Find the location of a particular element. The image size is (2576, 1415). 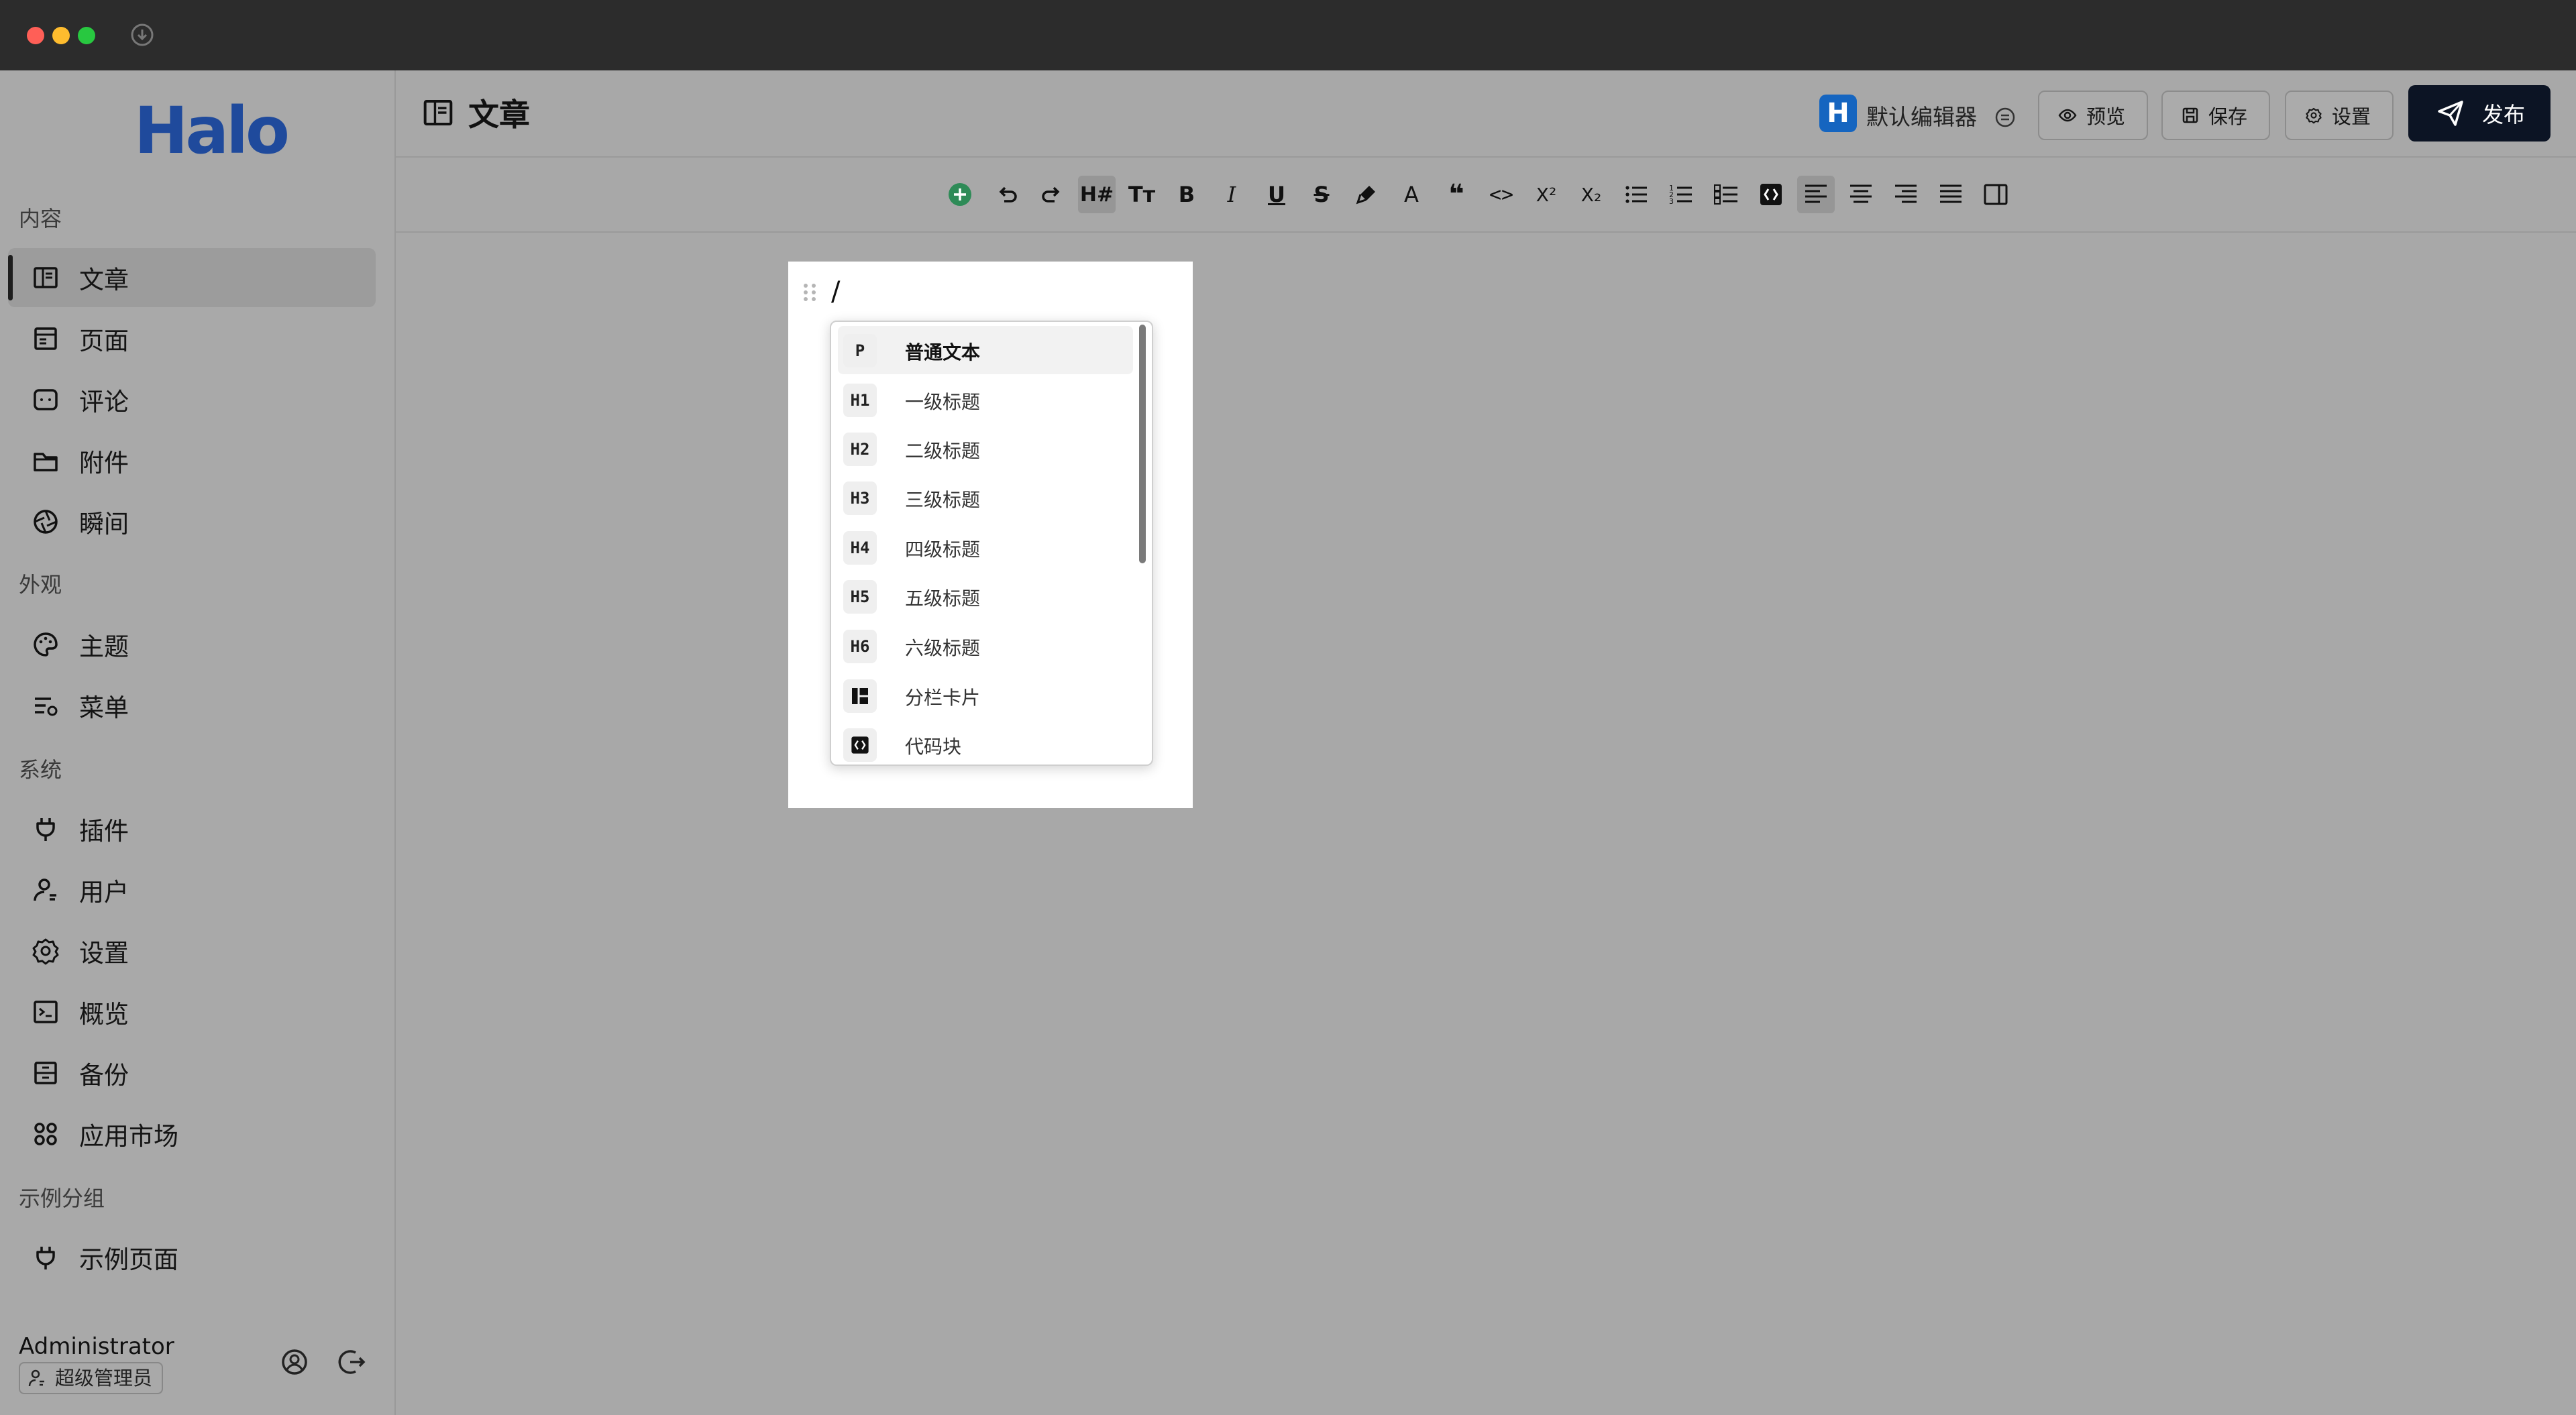

heading-button: H# is located at coordinates (1097, 194).